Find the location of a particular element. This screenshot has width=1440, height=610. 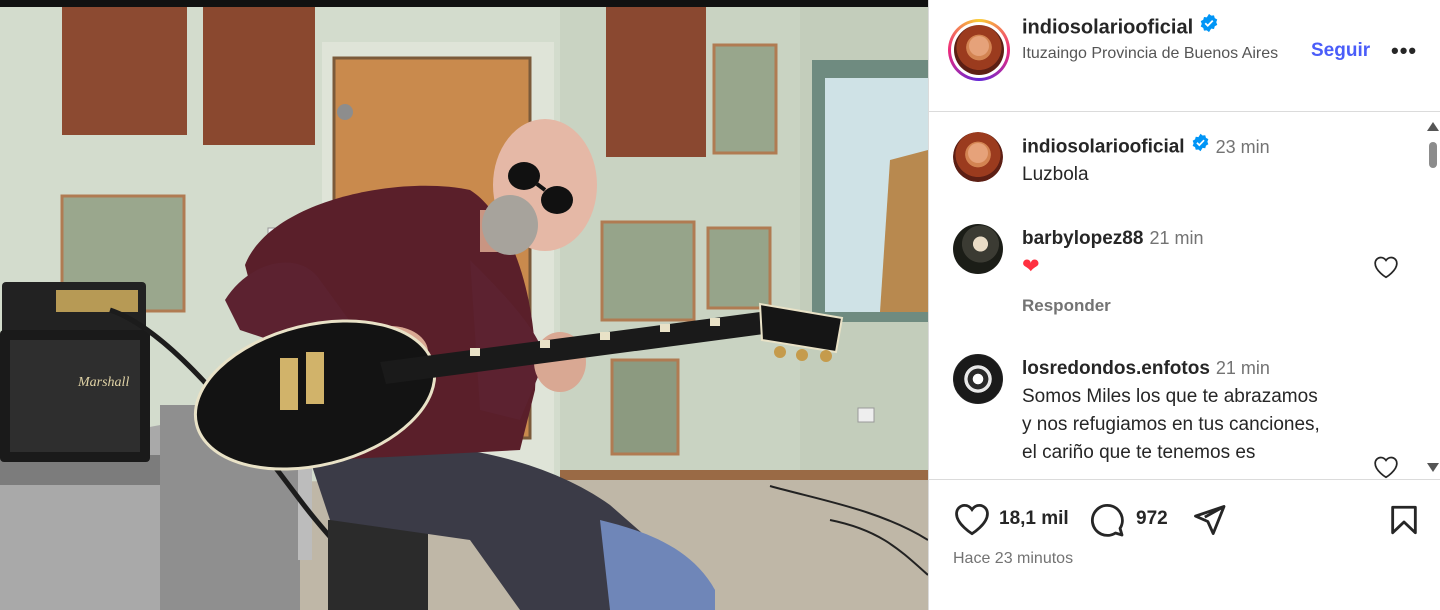

scrollbar-thumb is located at coordinates (1433, 155).